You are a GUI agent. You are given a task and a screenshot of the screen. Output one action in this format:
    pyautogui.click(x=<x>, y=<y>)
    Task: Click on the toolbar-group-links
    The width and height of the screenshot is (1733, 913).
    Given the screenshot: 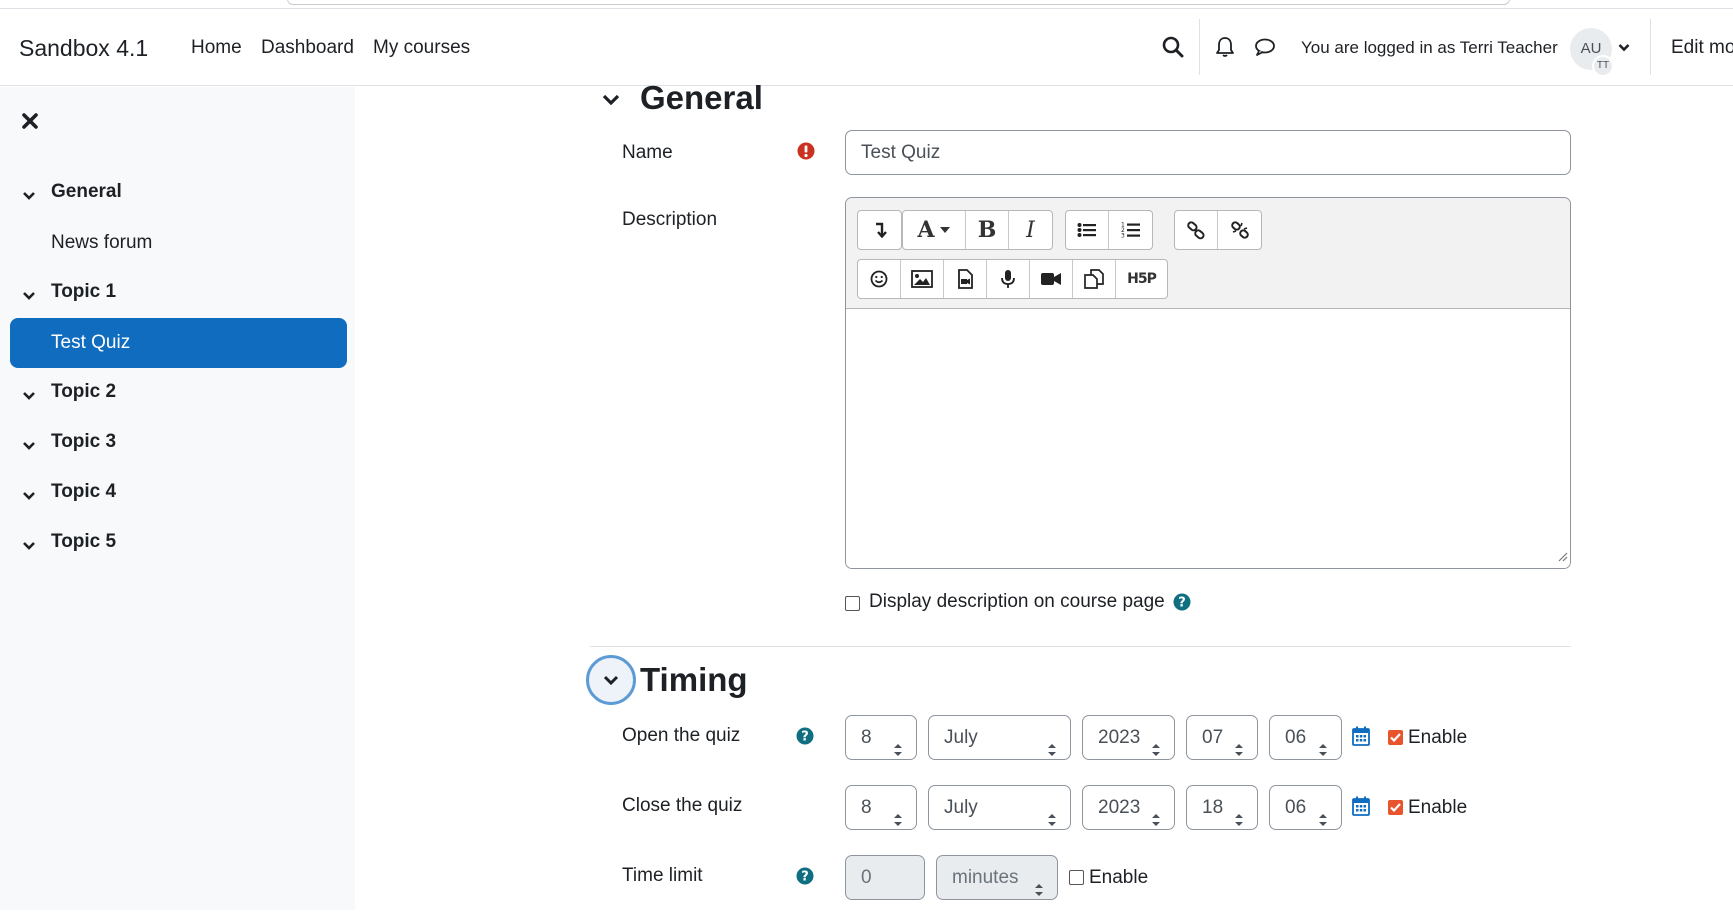 What is the action you would take?
    pyautogui.click(x=1218, y=230)
    